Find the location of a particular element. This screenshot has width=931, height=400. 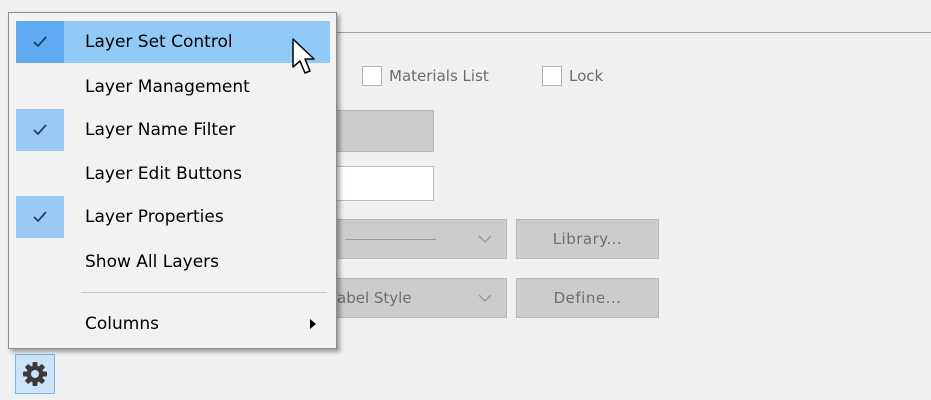

linetype-combo is located at coordinates (413, 239).